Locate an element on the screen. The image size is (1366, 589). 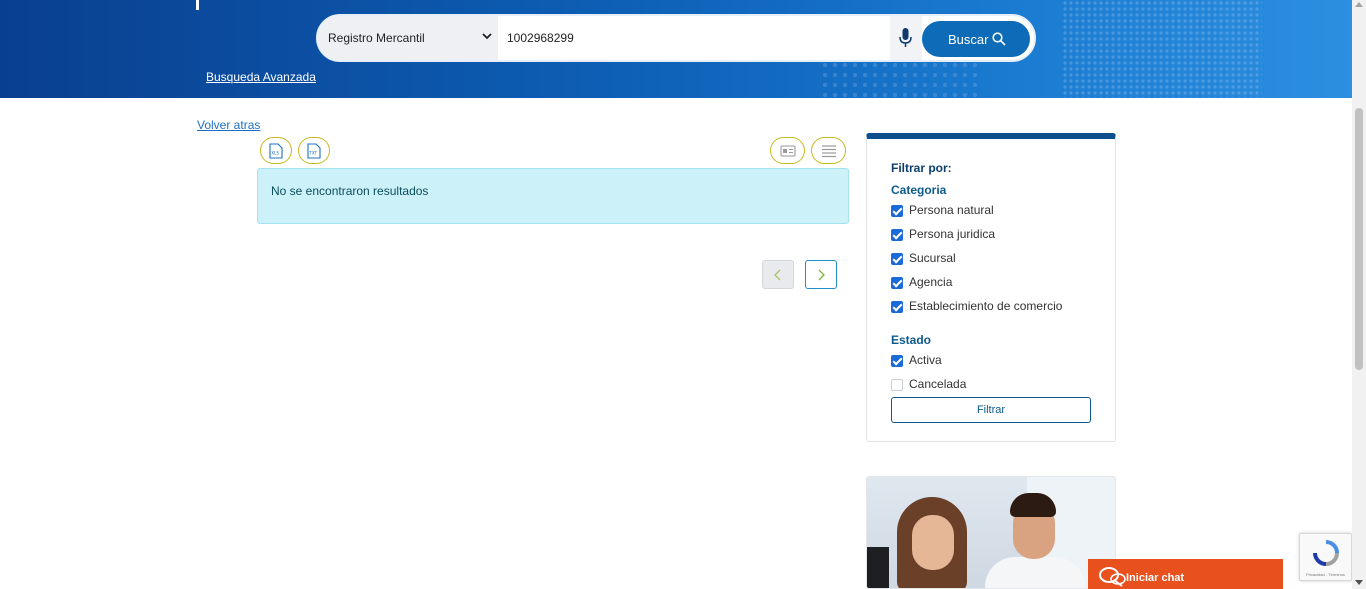
previous-page-button is located at coordinates (778, 274).